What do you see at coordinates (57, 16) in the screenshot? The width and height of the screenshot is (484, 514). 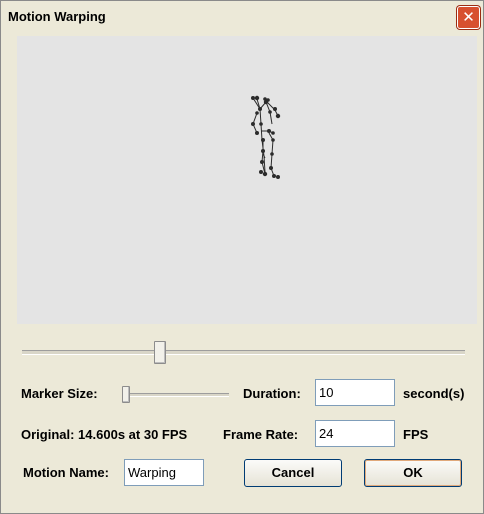 I see `window-title: Motion Warping` at bounding box center [57, 16].